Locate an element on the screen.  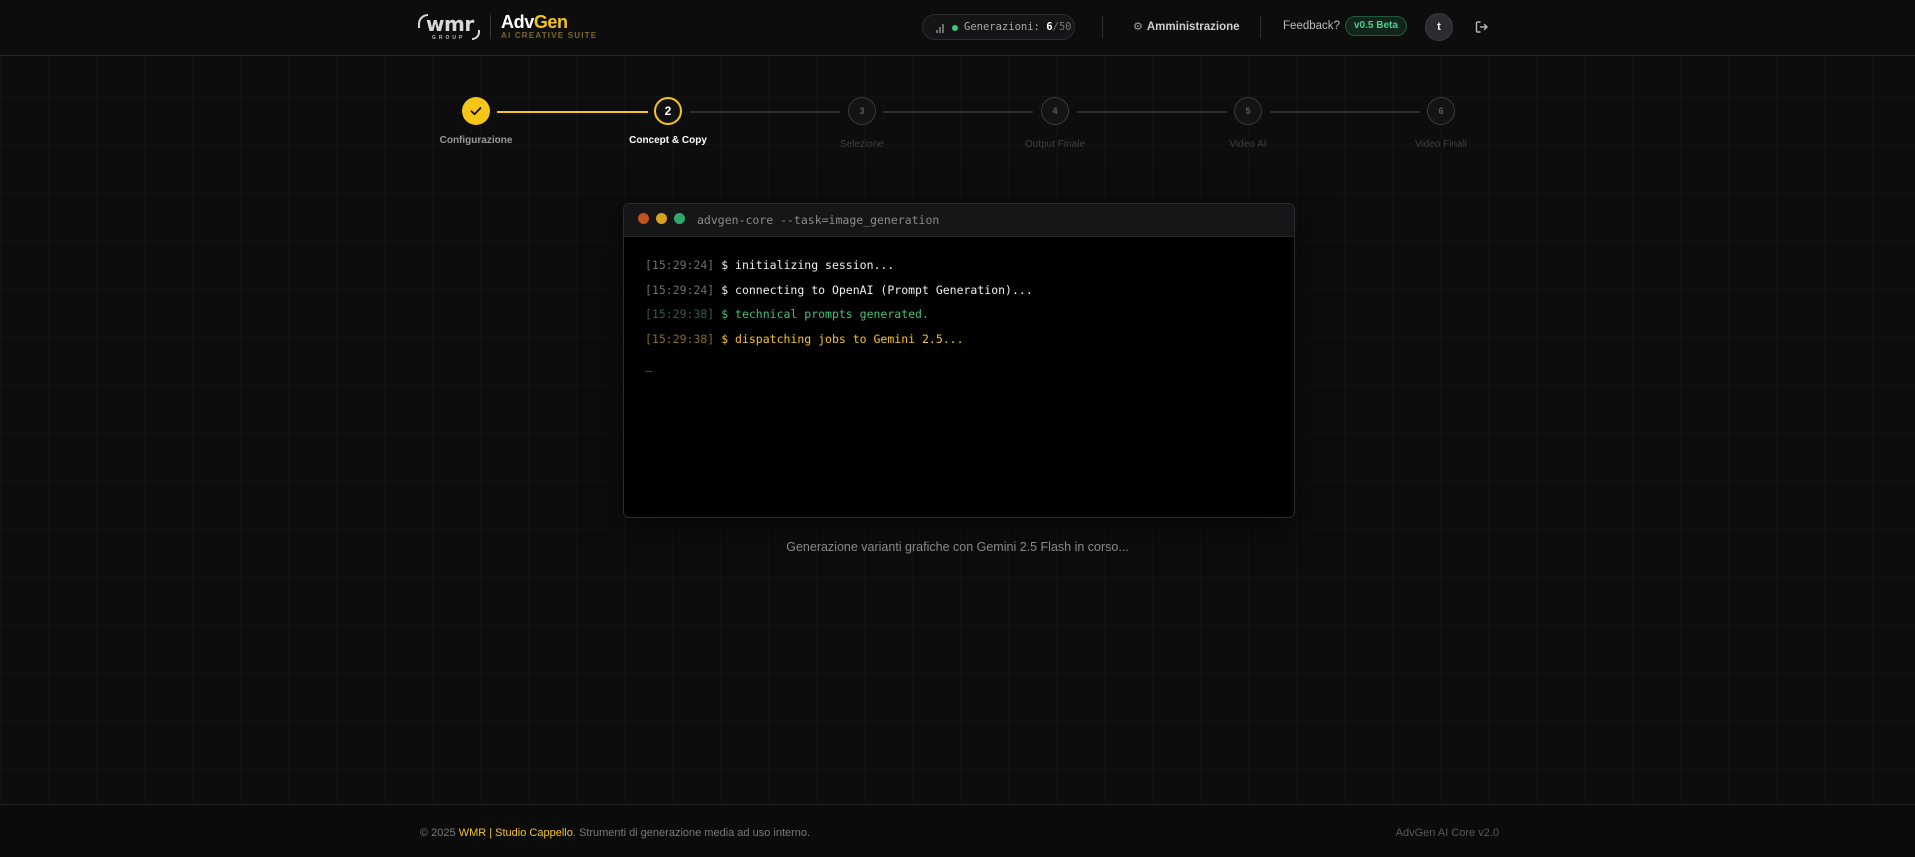
bar-chart-icon is located at coordinates (941, 28).